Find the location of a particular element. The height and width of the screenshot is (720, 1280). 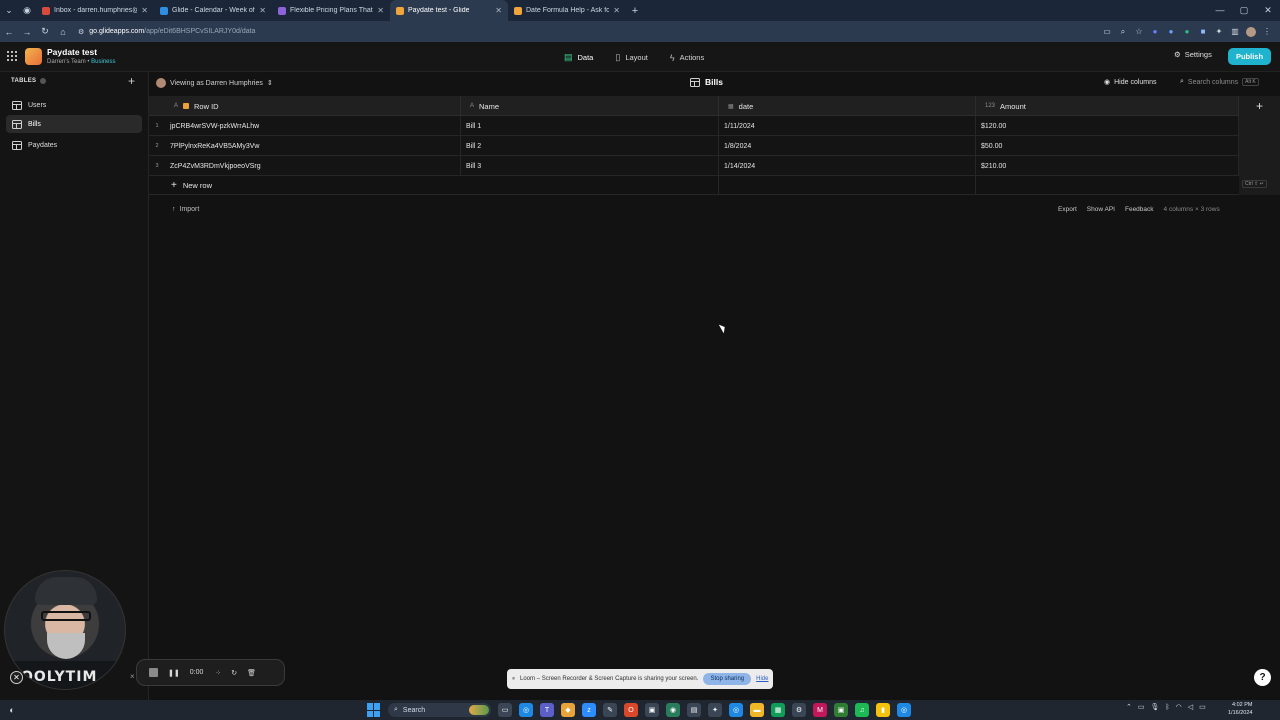

camera-icon: ▭ is located at coordinates (1107, 32).